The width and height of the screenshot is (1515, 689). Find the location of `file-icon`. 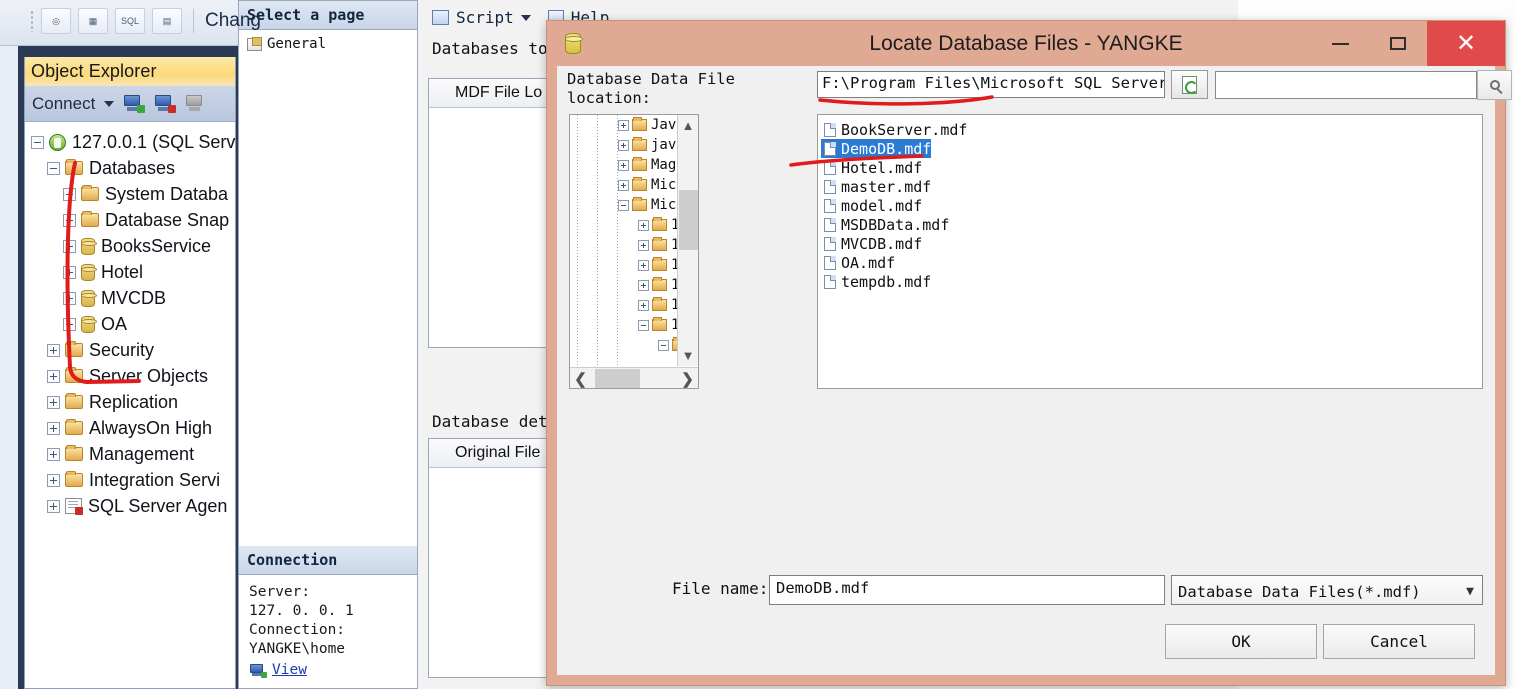

file-icon is located at coordinates (830, 205).